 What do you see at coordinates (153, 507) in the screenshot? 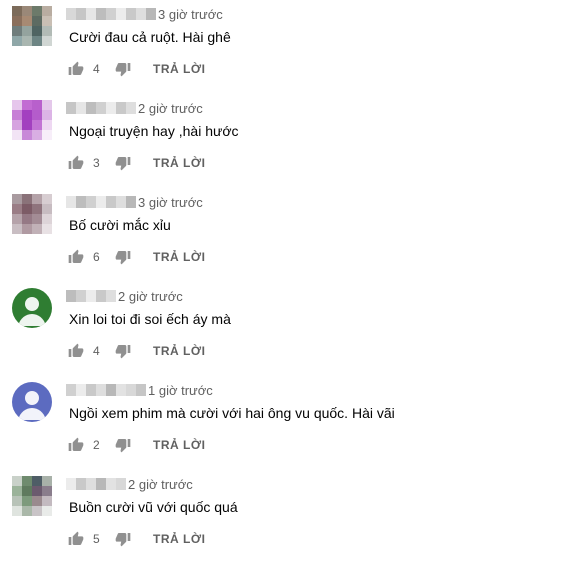
I see `comment-text: Buồn cười vũ với quốc quá` at bounding box center [153, 507].